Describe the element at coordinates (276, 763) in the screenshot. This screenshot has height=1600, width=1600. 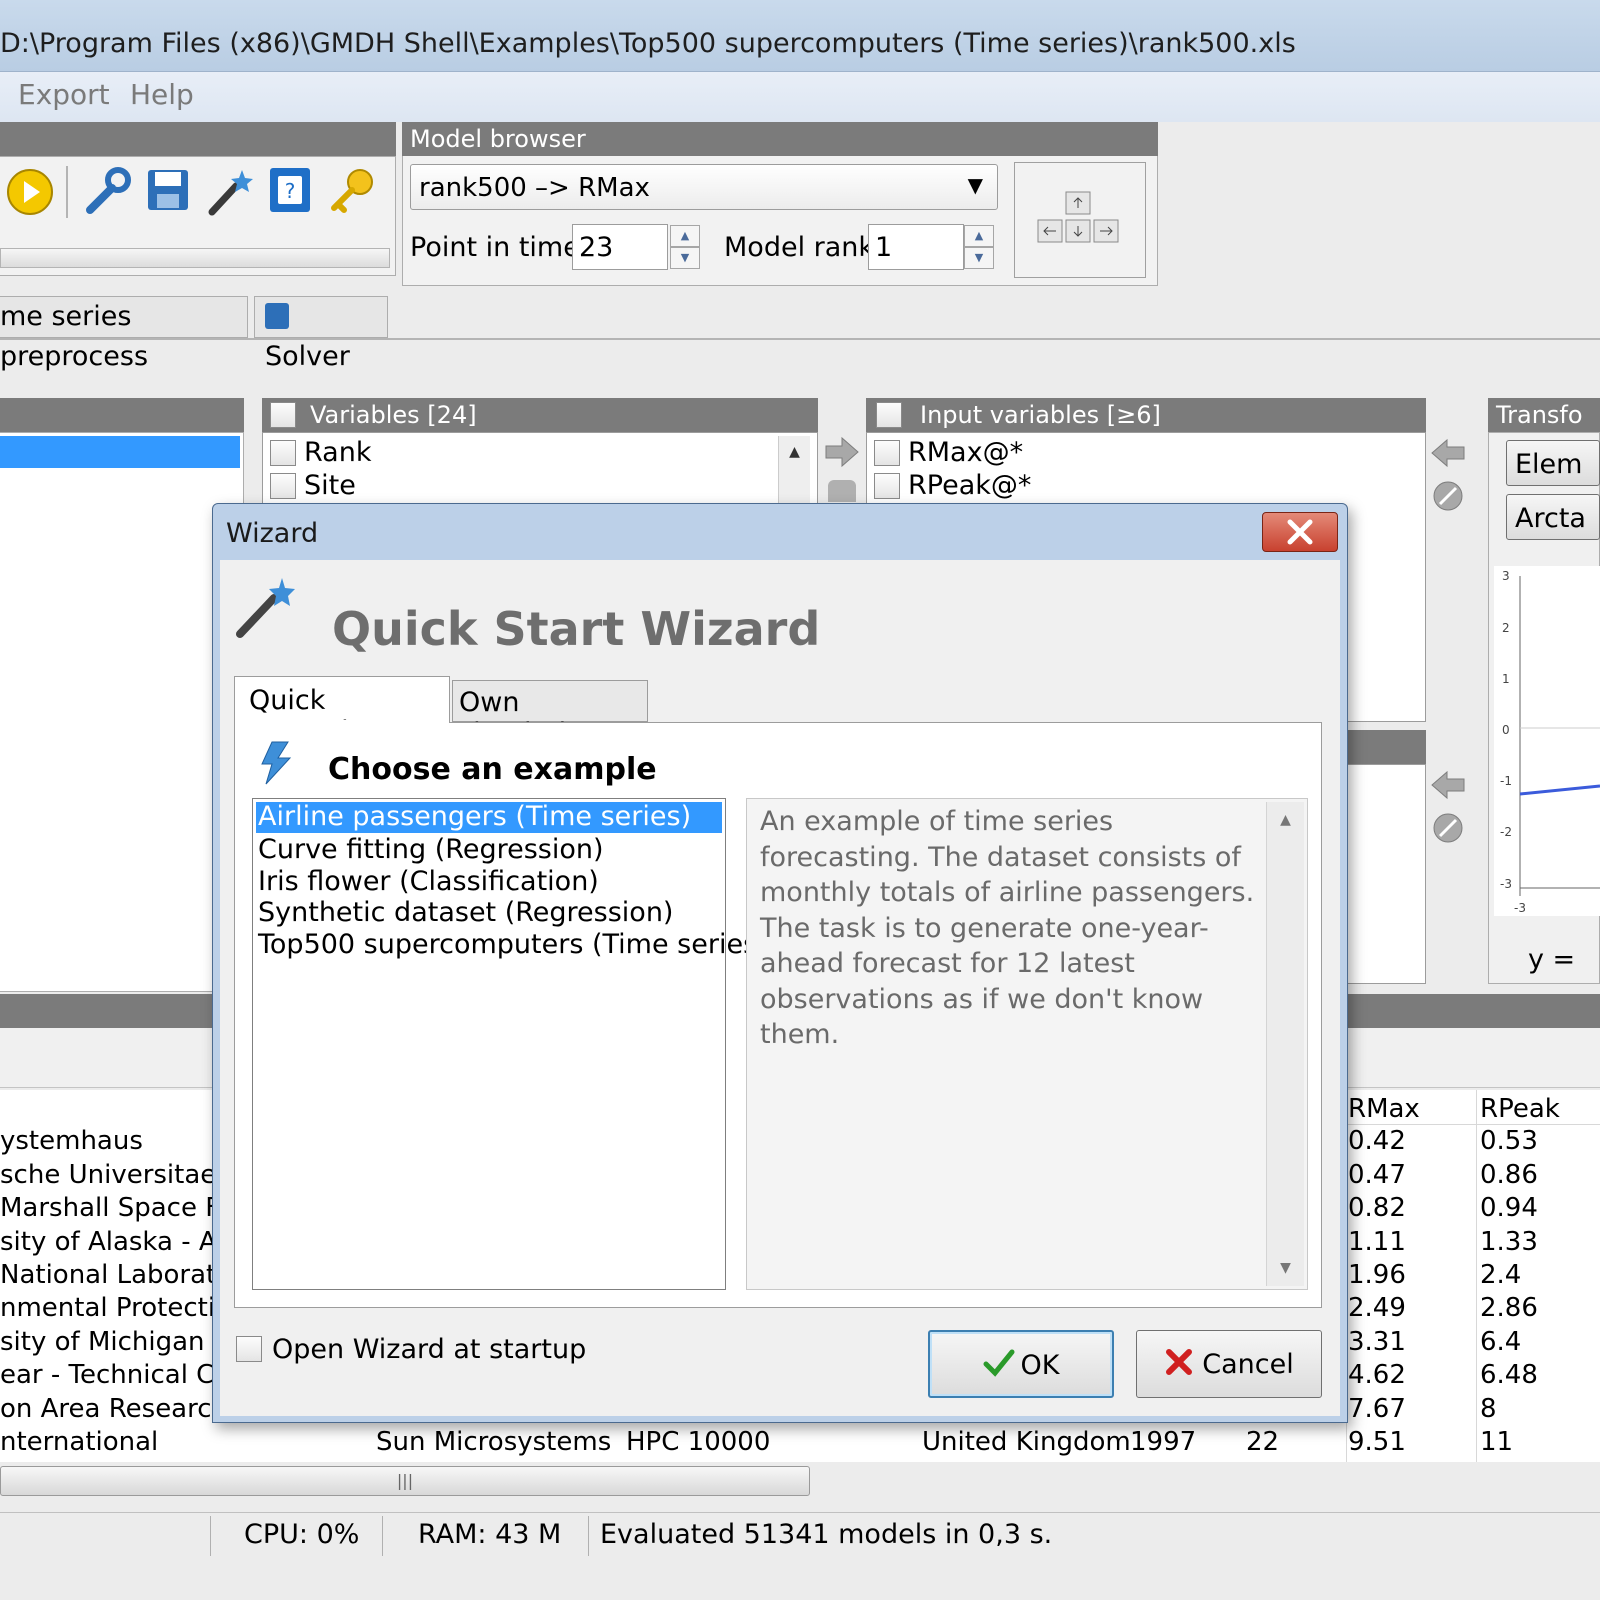
I see `lightning-icon` at that location.